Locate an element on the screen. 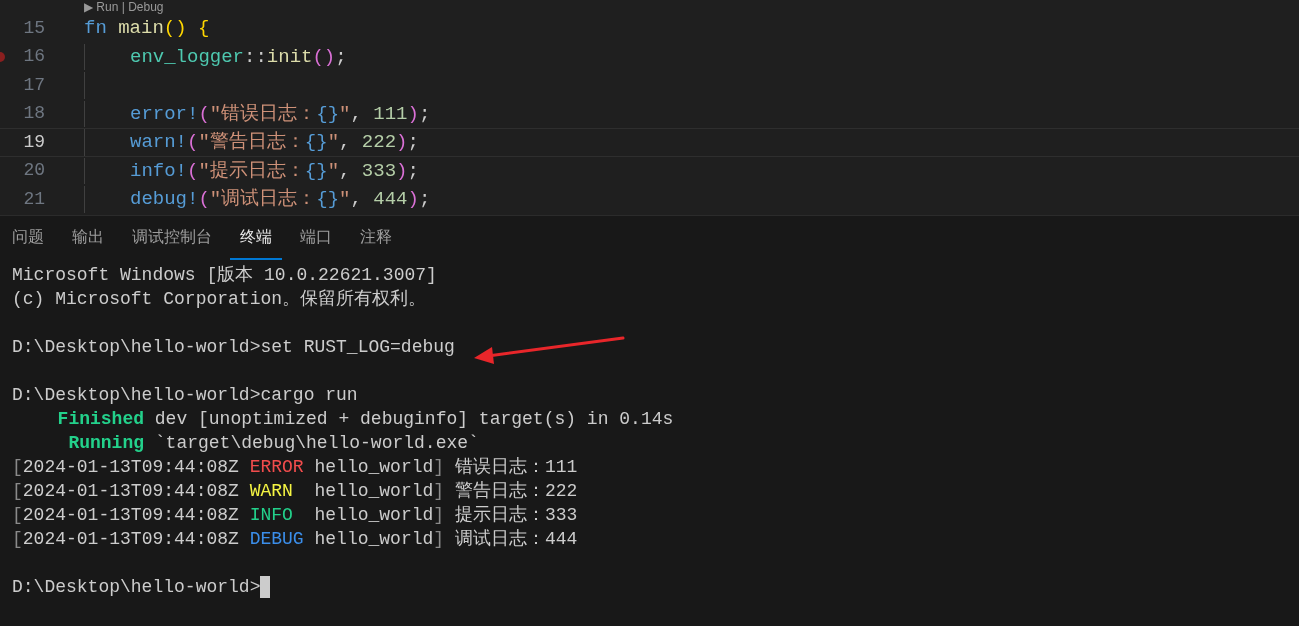 The image size is (1299, 626). panel-tab: 终端 is located at coordinates (256, 238).